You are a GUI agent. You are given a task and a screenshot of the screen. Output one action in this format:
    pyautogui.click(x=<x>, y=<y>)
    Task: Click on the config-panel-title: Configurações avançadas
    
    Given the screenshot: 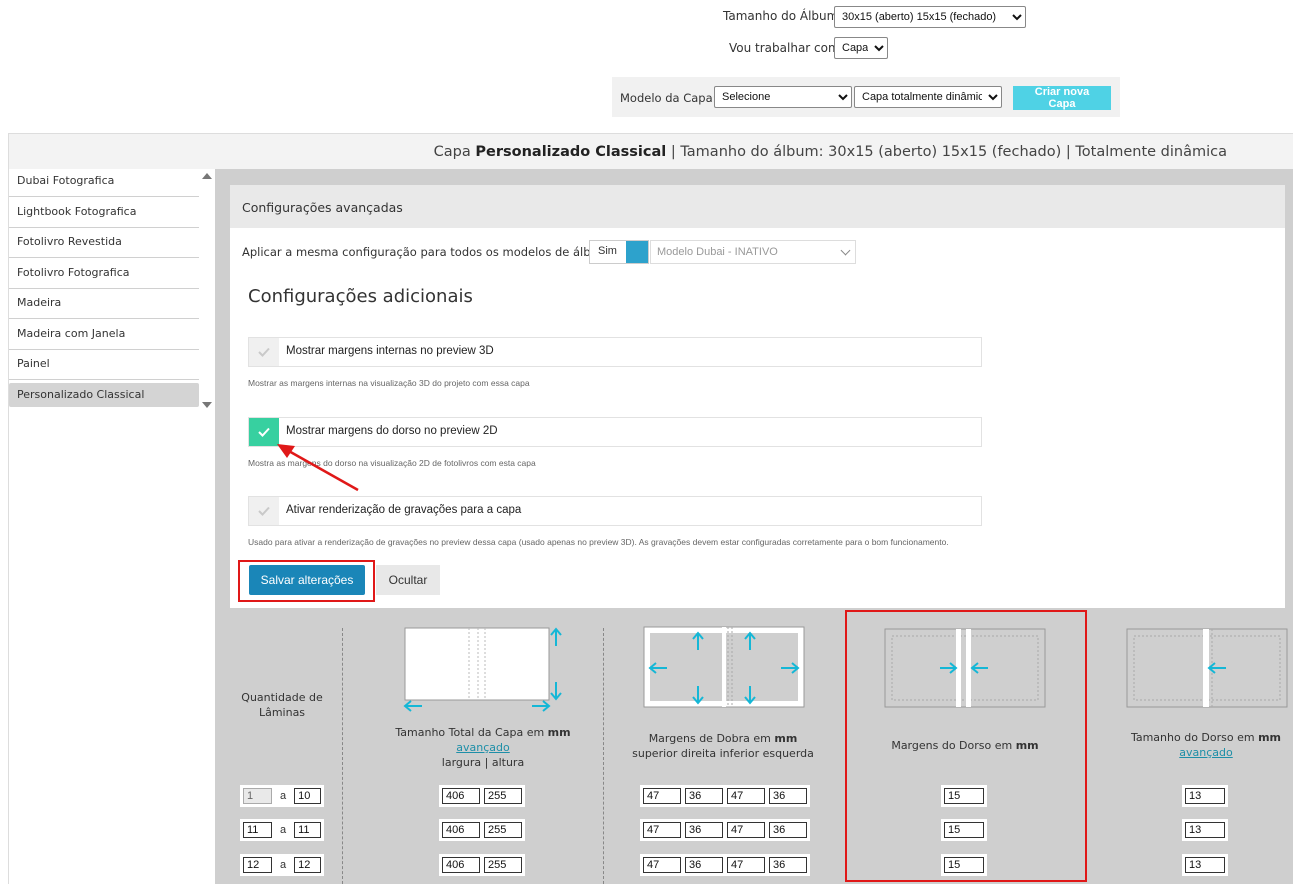 What is the action you would take?
    pyautogui.click(x=322, y=207)
    